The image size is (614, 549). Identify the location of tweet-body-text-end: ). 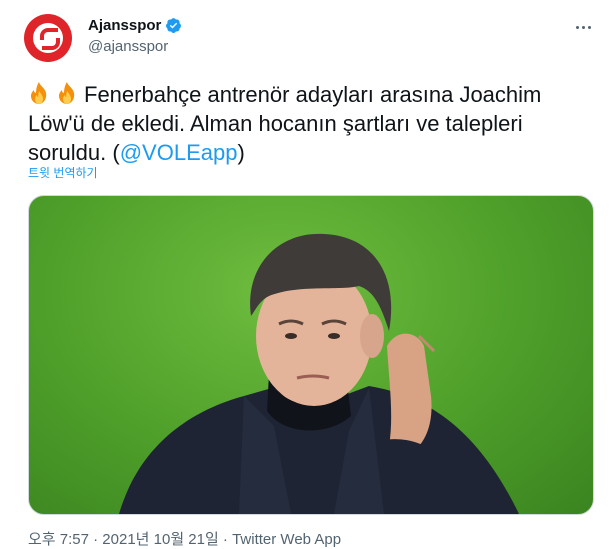
(241, 152).